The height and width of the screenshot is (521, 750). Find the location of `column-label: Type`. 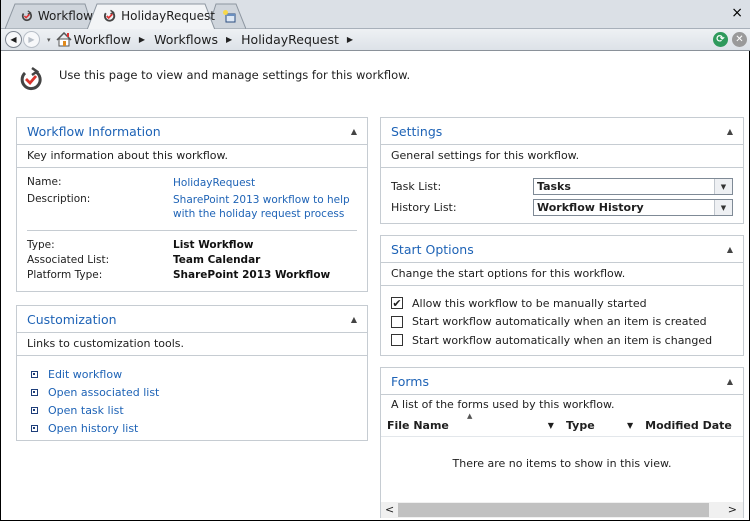

column-label: Type is located at coordinates (580, 425).